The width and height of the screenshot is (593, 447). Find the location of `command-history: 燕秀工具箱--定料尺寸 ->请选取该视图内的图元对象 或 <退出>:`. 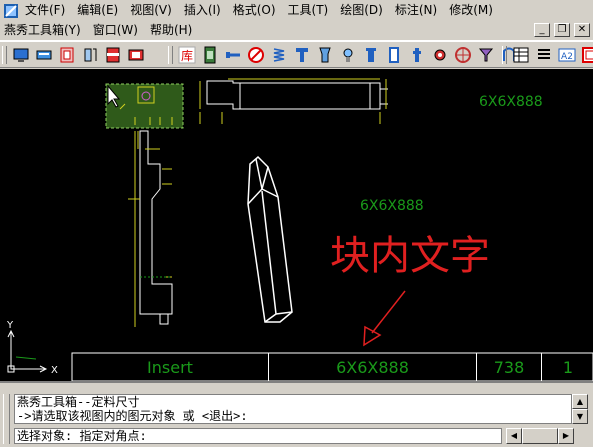

command-history: 燕秀工具箱--定料尺寸 ->请选取该视图内的图元对象 或 <退出>: is located at coordinates (293, 409).